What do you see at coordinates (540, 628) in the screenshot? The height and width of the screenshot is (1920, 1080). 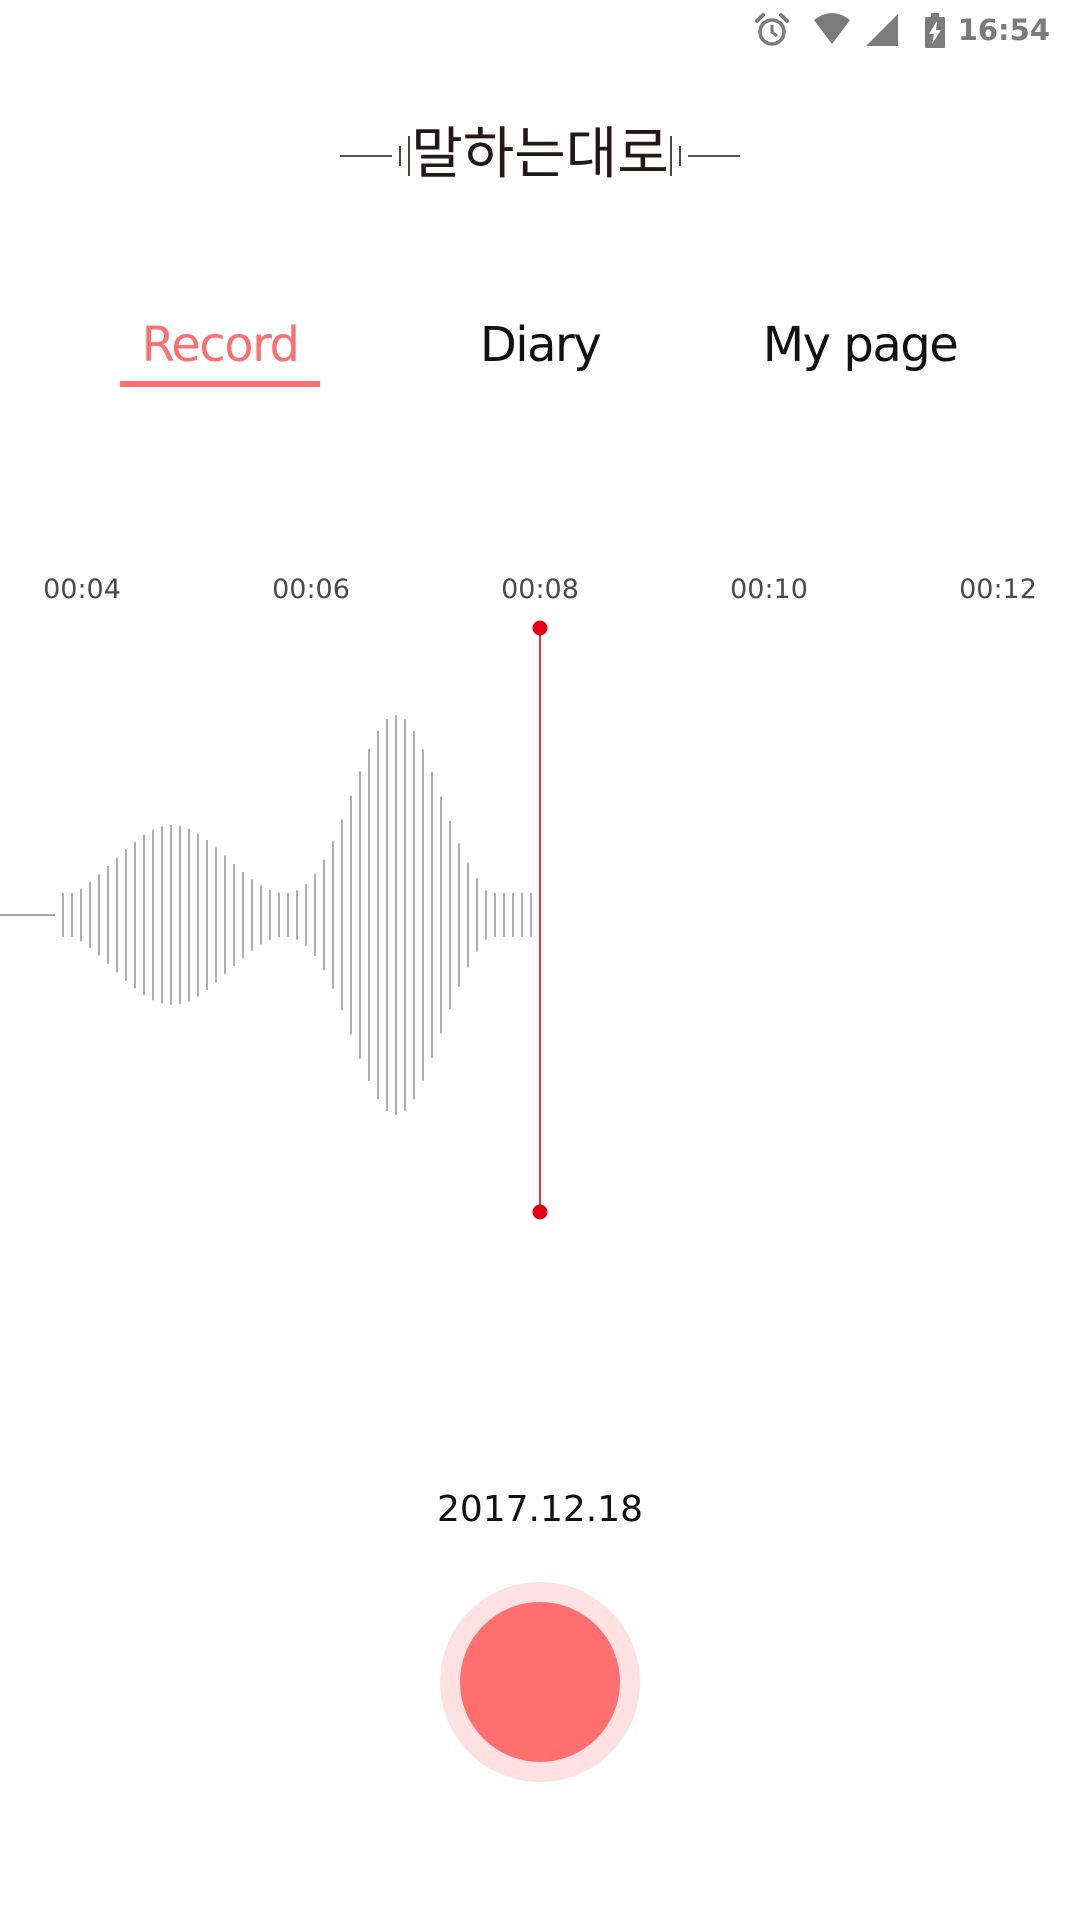 I see `playhead-top-handle` at bounding box center [540, 628].